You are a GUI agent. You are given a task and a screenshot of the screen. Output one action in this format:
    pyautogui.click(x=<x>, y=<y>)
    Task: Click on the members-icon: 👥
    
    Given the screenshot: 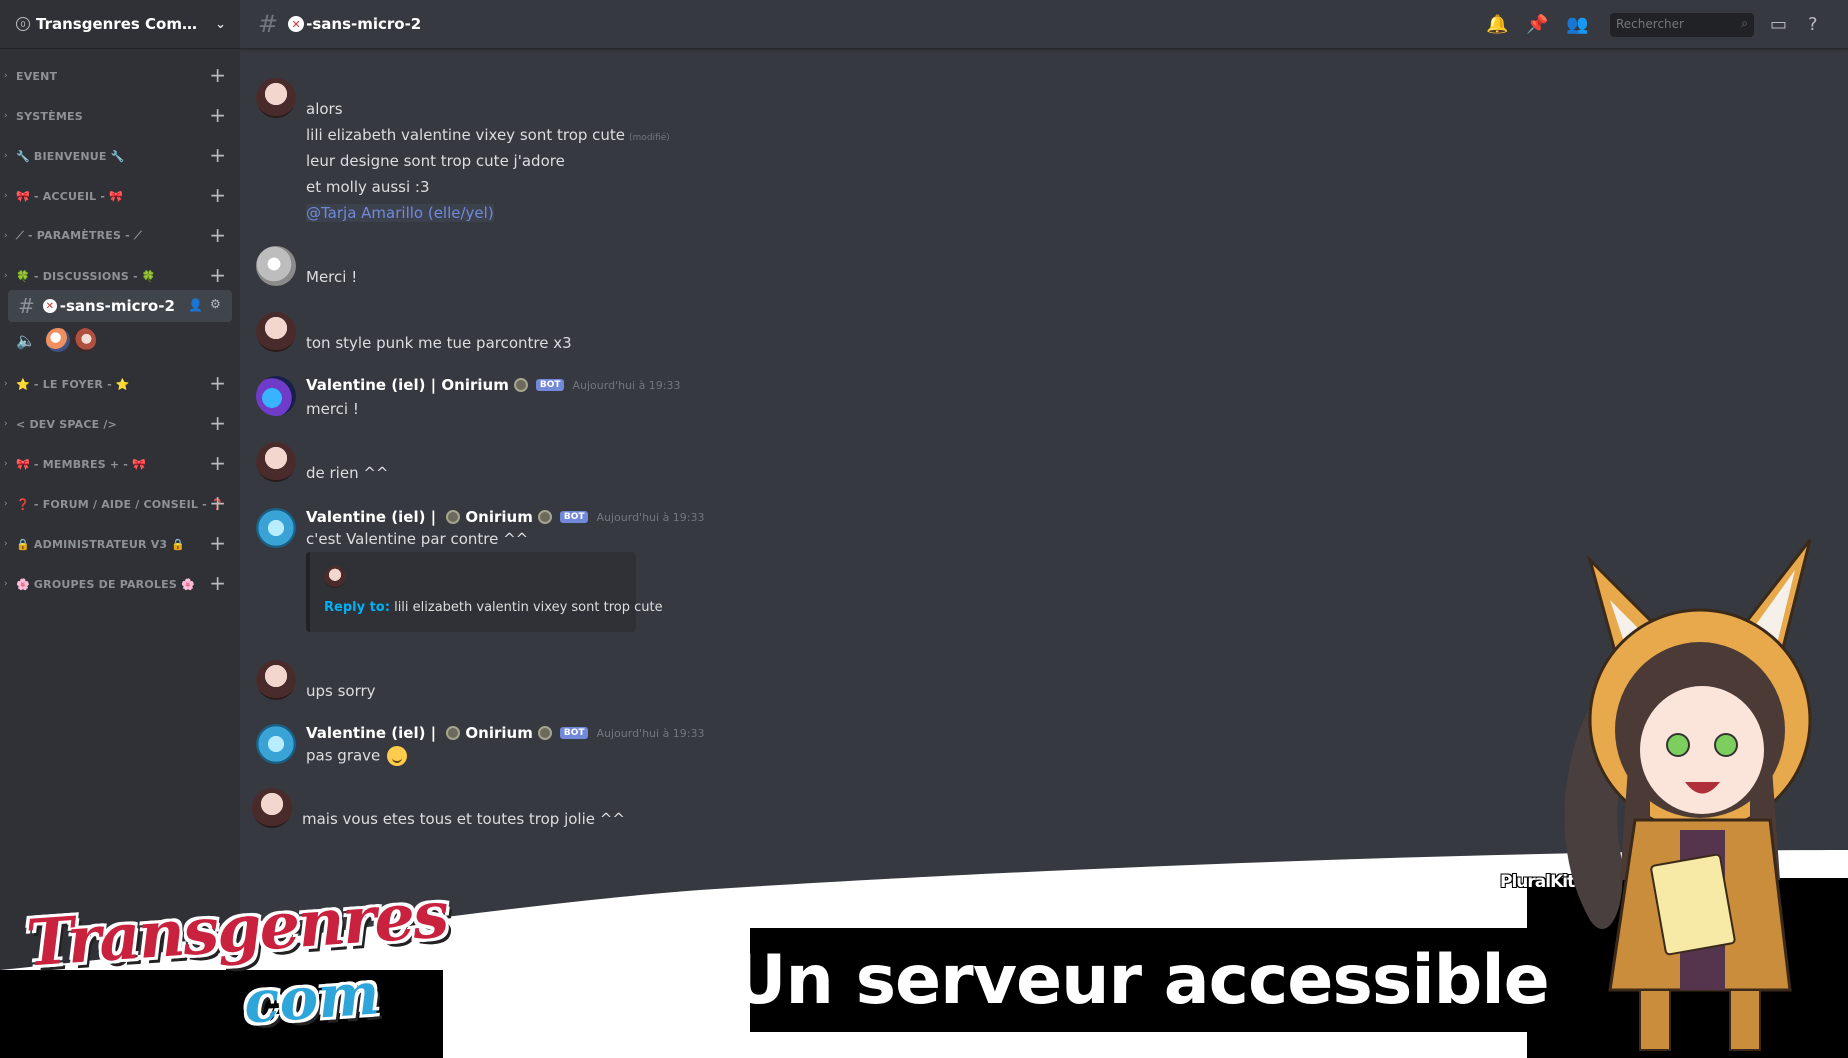 What is the action you would take?
    pyautogui.click(x=1577, y=24)
    